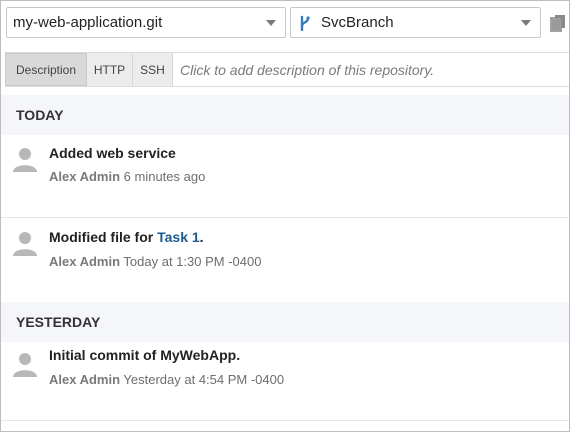  What do you see at coordinates (103, 237) in the screenshot?
I see `entry-title-text: Modified file for` at bounding box center [103, 237].